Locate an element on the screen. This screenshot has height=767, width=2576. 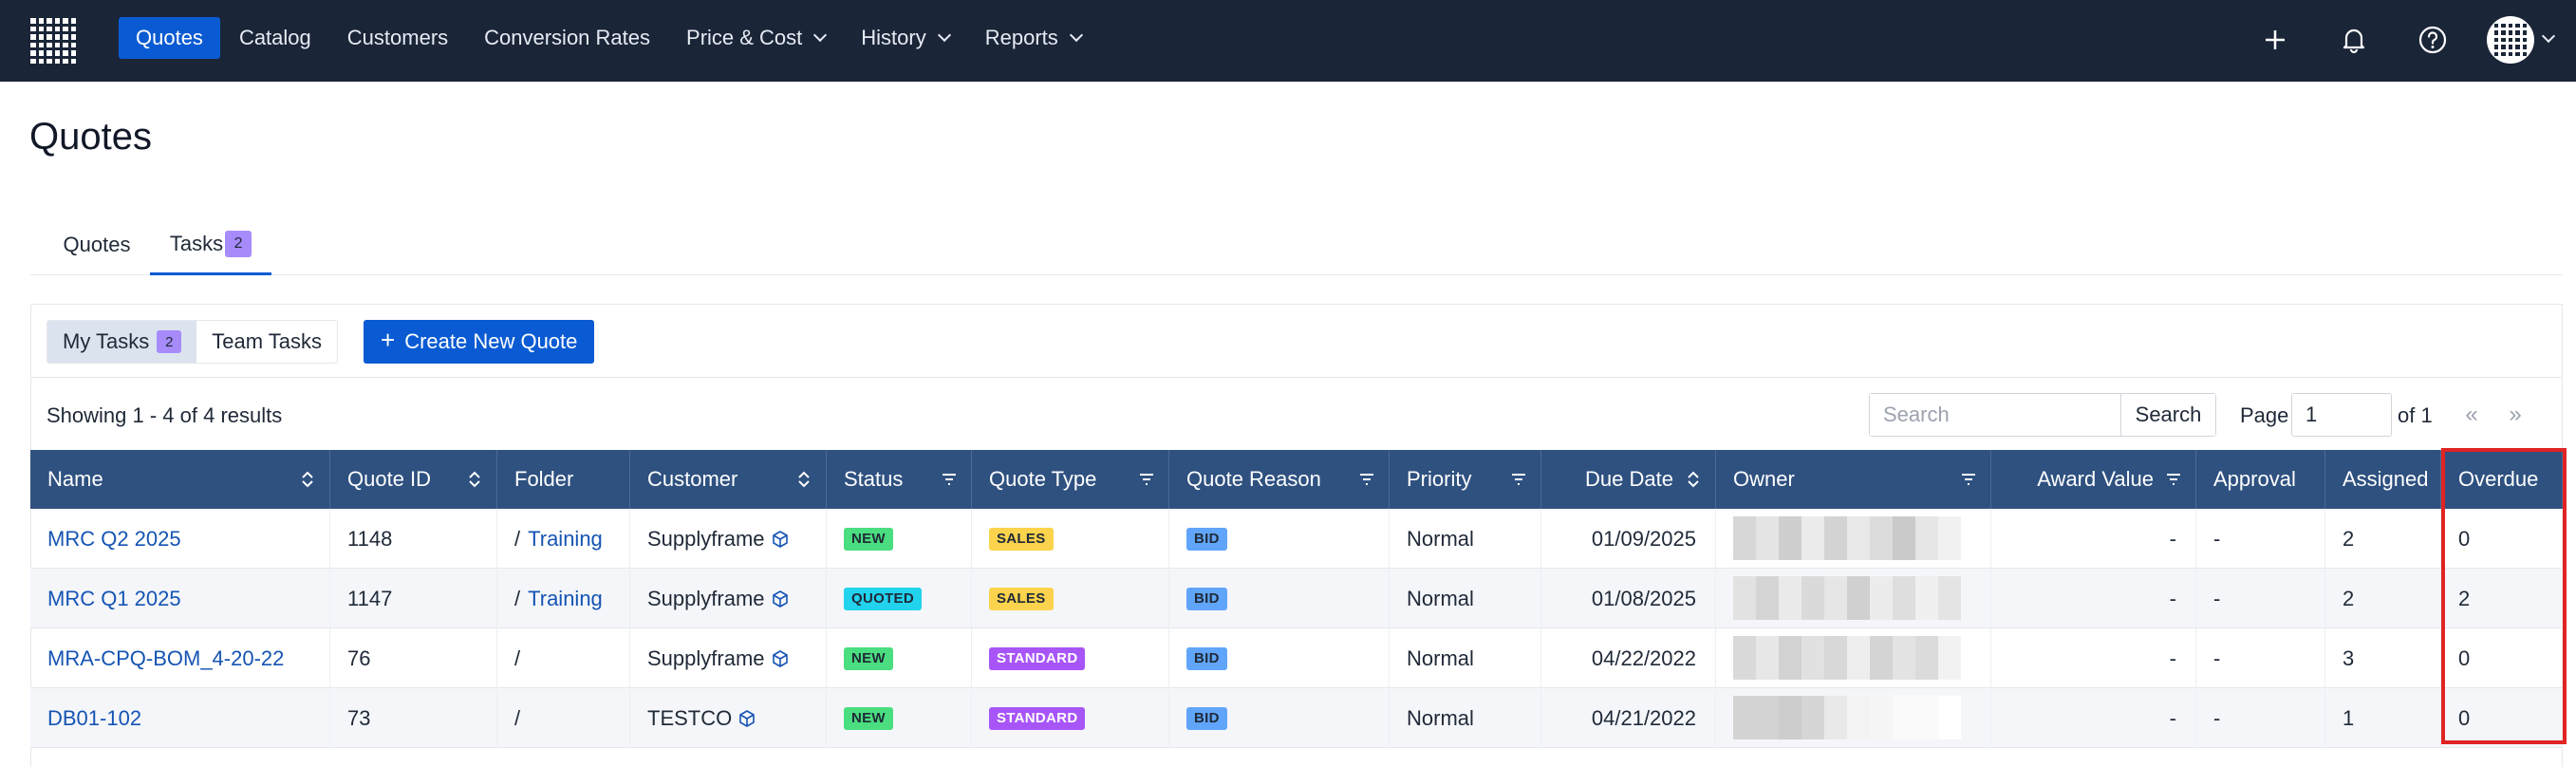
column-header-status: Status is located at coordinates (899, 479).